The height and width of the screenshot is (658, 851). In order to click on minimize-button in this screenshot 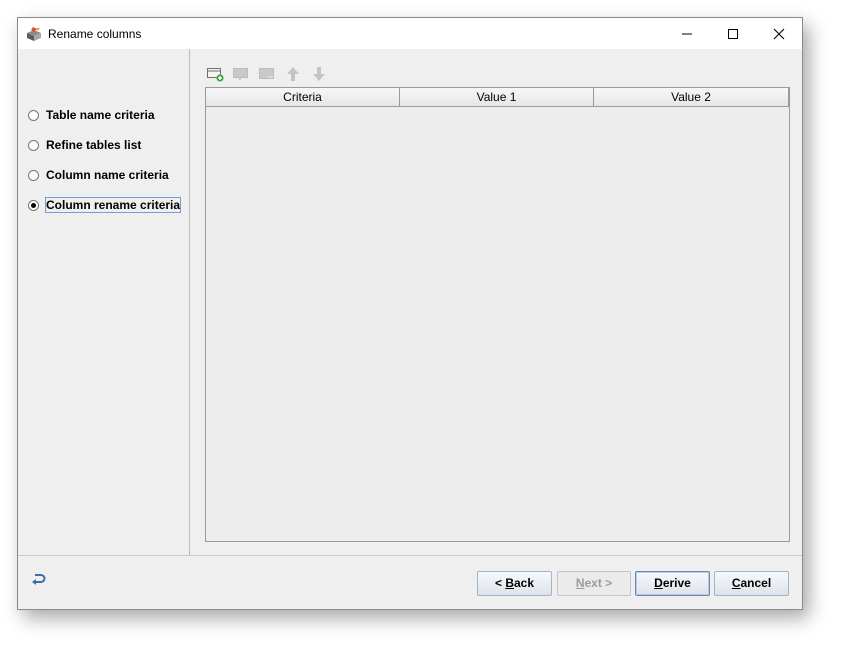, I will do `click(687, 33)`.